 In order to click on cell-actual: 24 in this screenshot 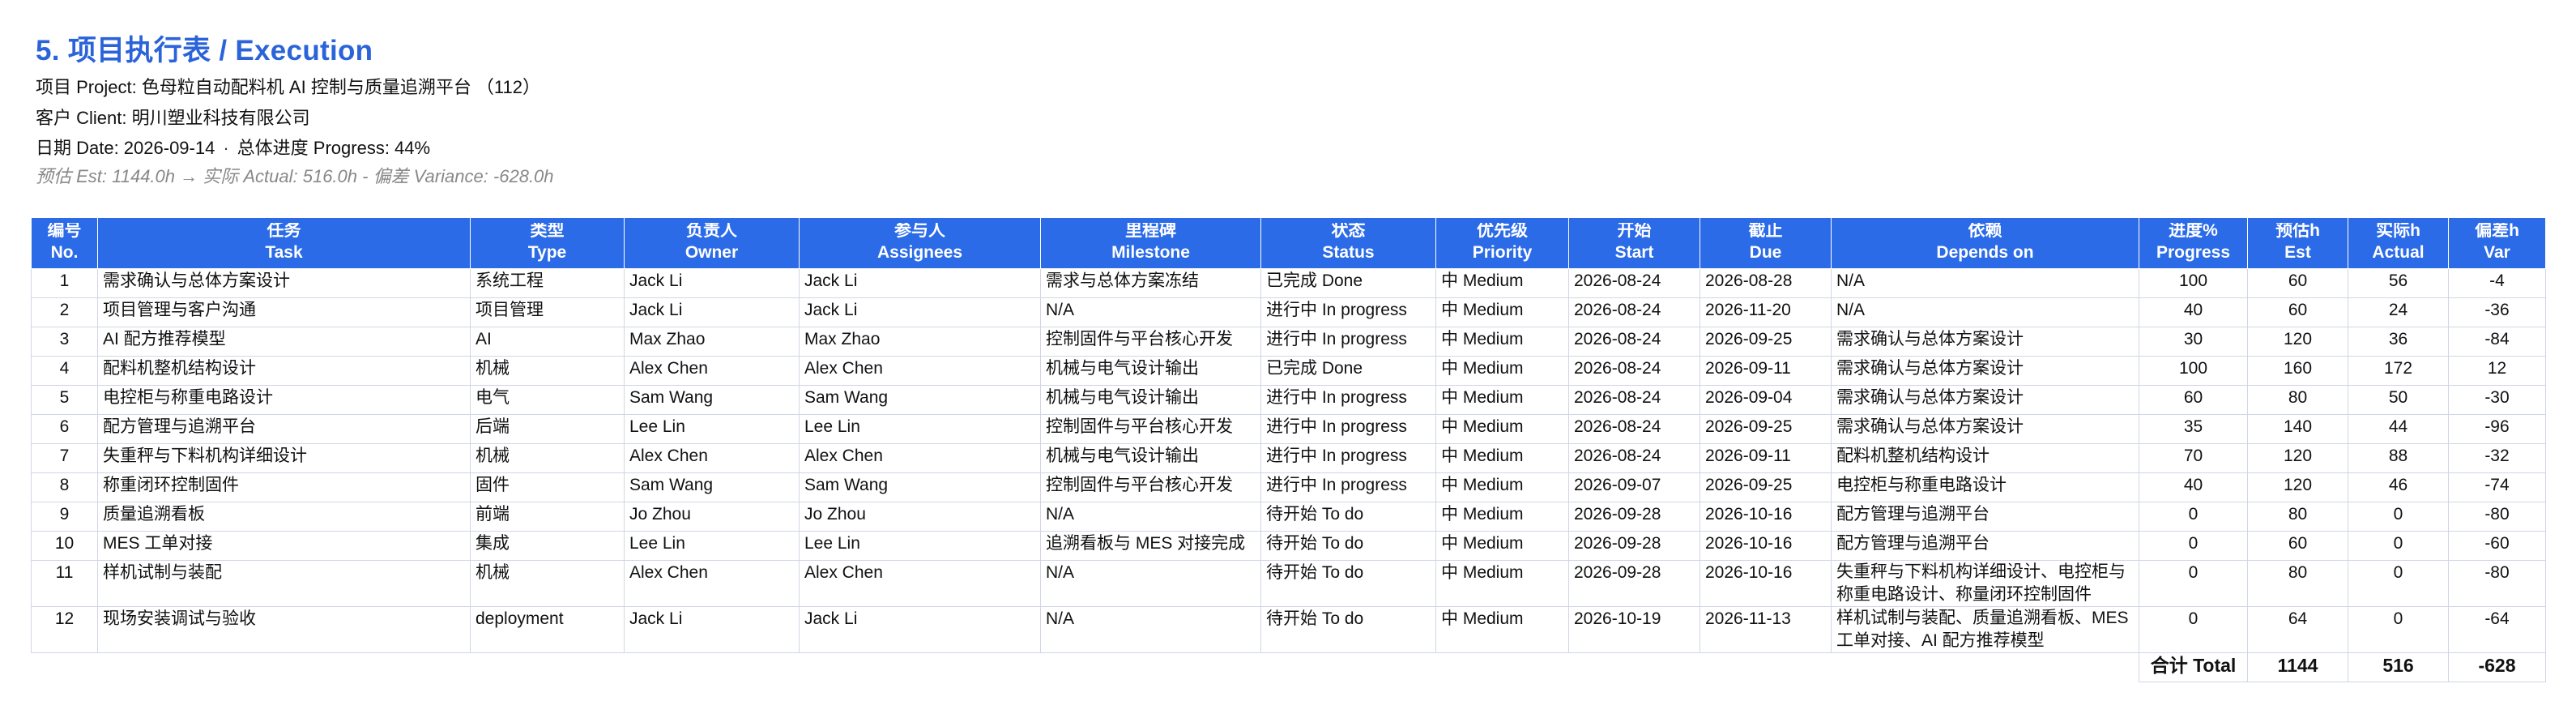, I will do `click(2399, 312)`.